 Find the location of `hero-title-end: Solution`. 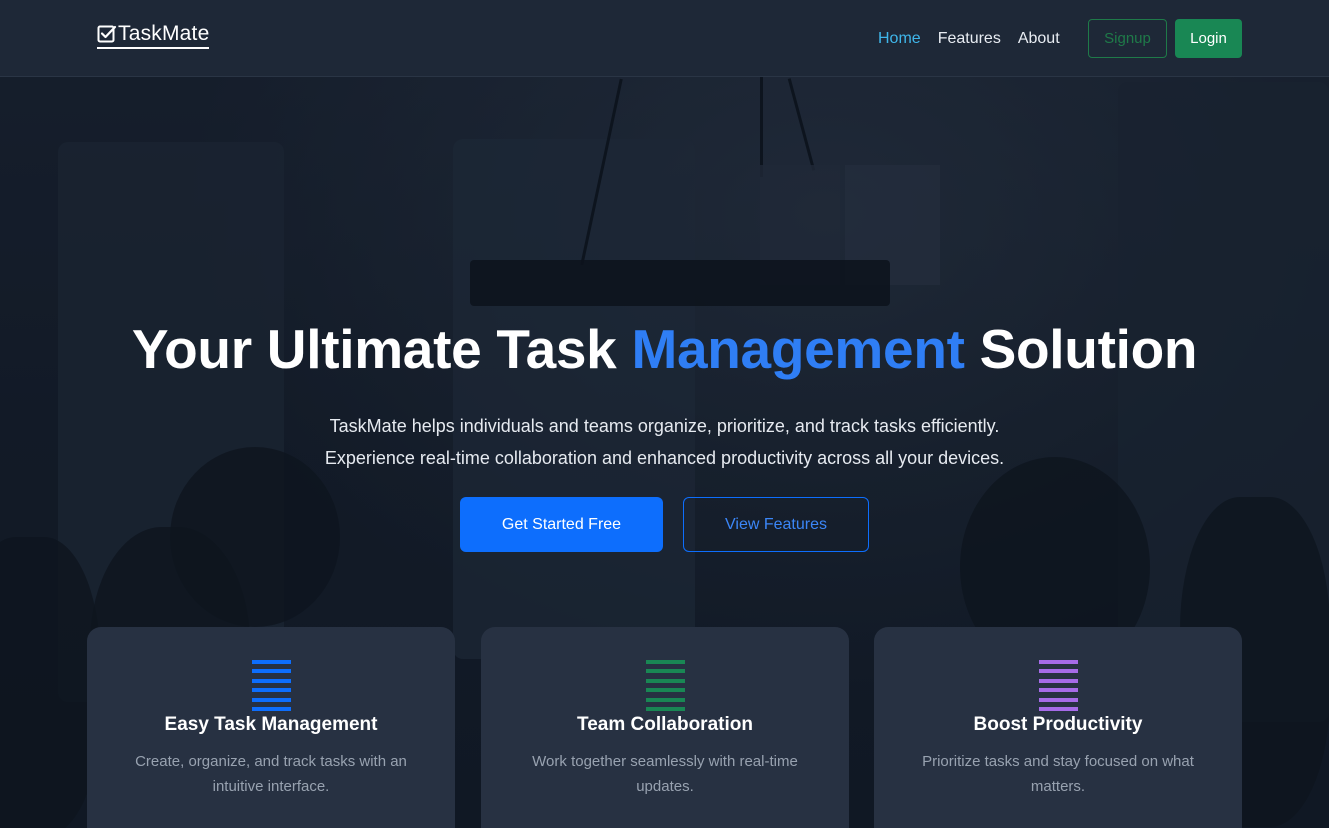

hero-title-end: Solution is located at coordinates (1081, 349).